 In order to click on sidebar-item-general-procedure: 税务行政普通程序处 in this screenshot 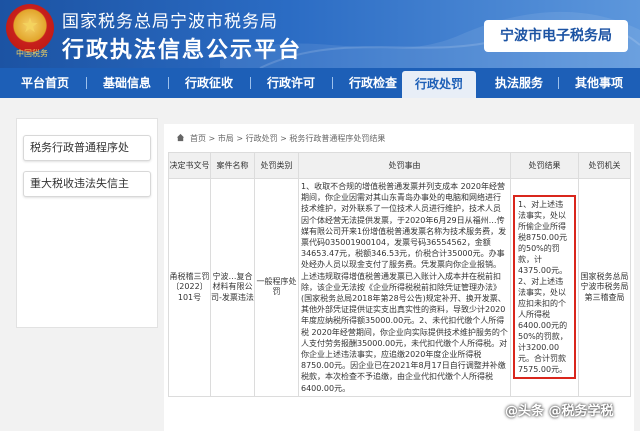, I will do `click(87, 148)`.